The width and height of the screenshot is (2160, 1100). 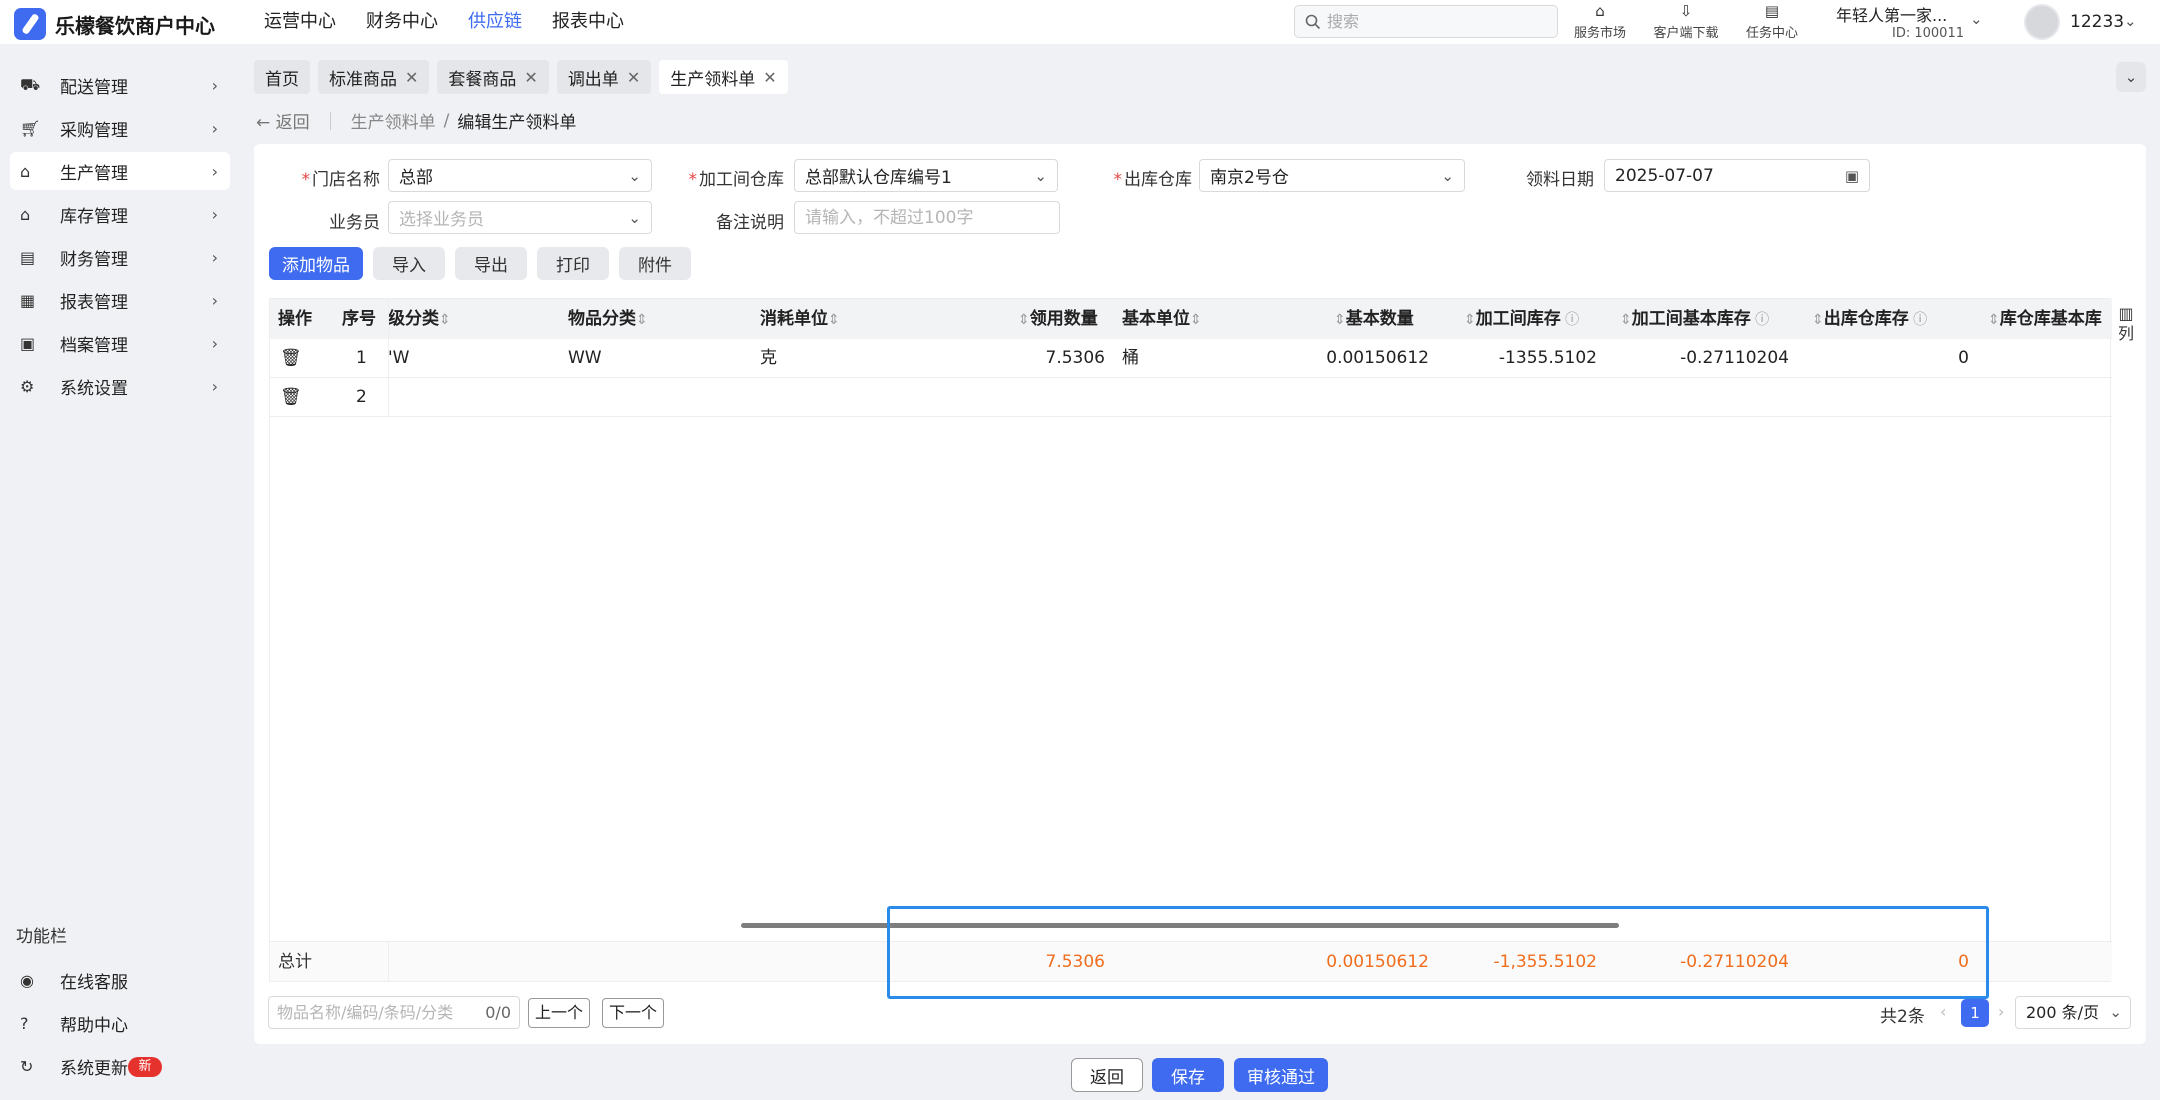 What do you see at coordinates (381, 1012) in the screenshot?
I see `finder-input` at bounding box center [381, 1012].